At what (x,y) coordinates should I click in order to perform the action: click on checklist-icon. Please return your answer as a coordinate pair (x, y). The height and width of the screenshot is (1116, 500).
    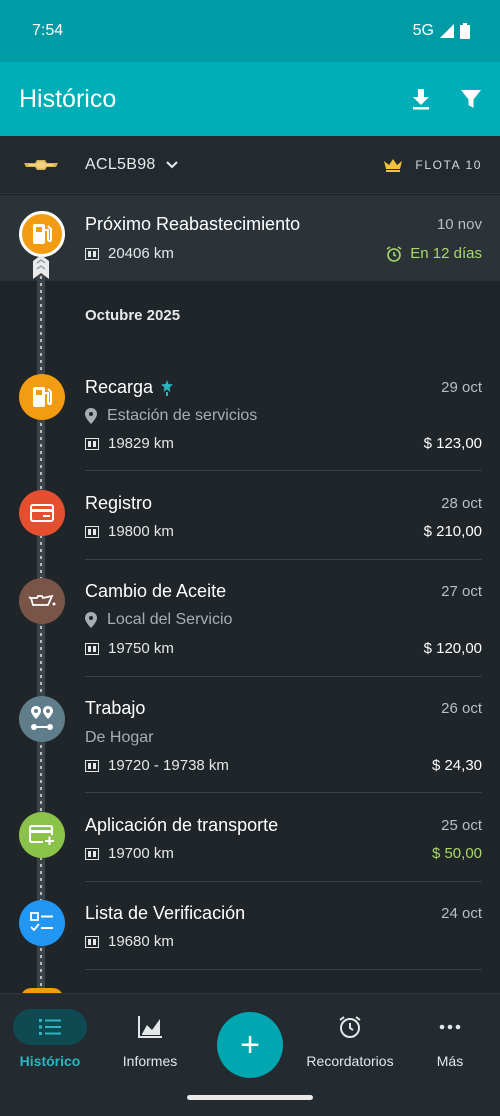
    Looking at the image, I should click on (42, 923).